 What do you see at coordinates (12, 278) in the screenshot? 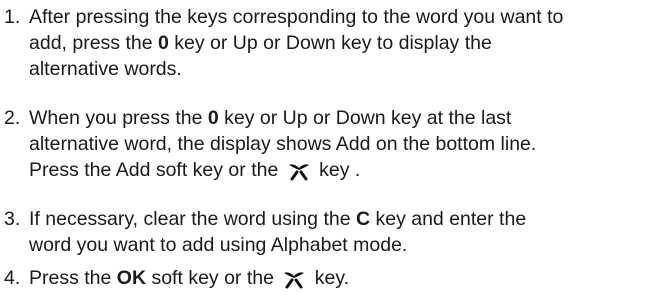
I see `step-number: 4.` at bounding box center [12, 278].